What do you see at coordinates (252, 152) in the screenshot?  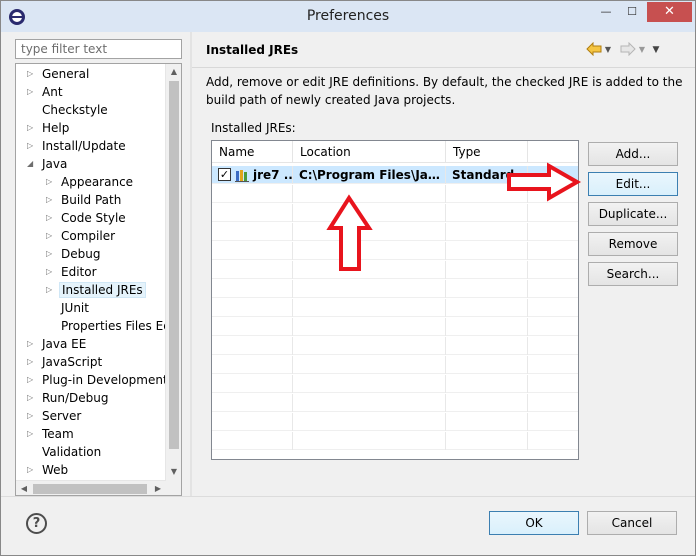 I see `column-header-name: Name` at bounding box center [252, 152].